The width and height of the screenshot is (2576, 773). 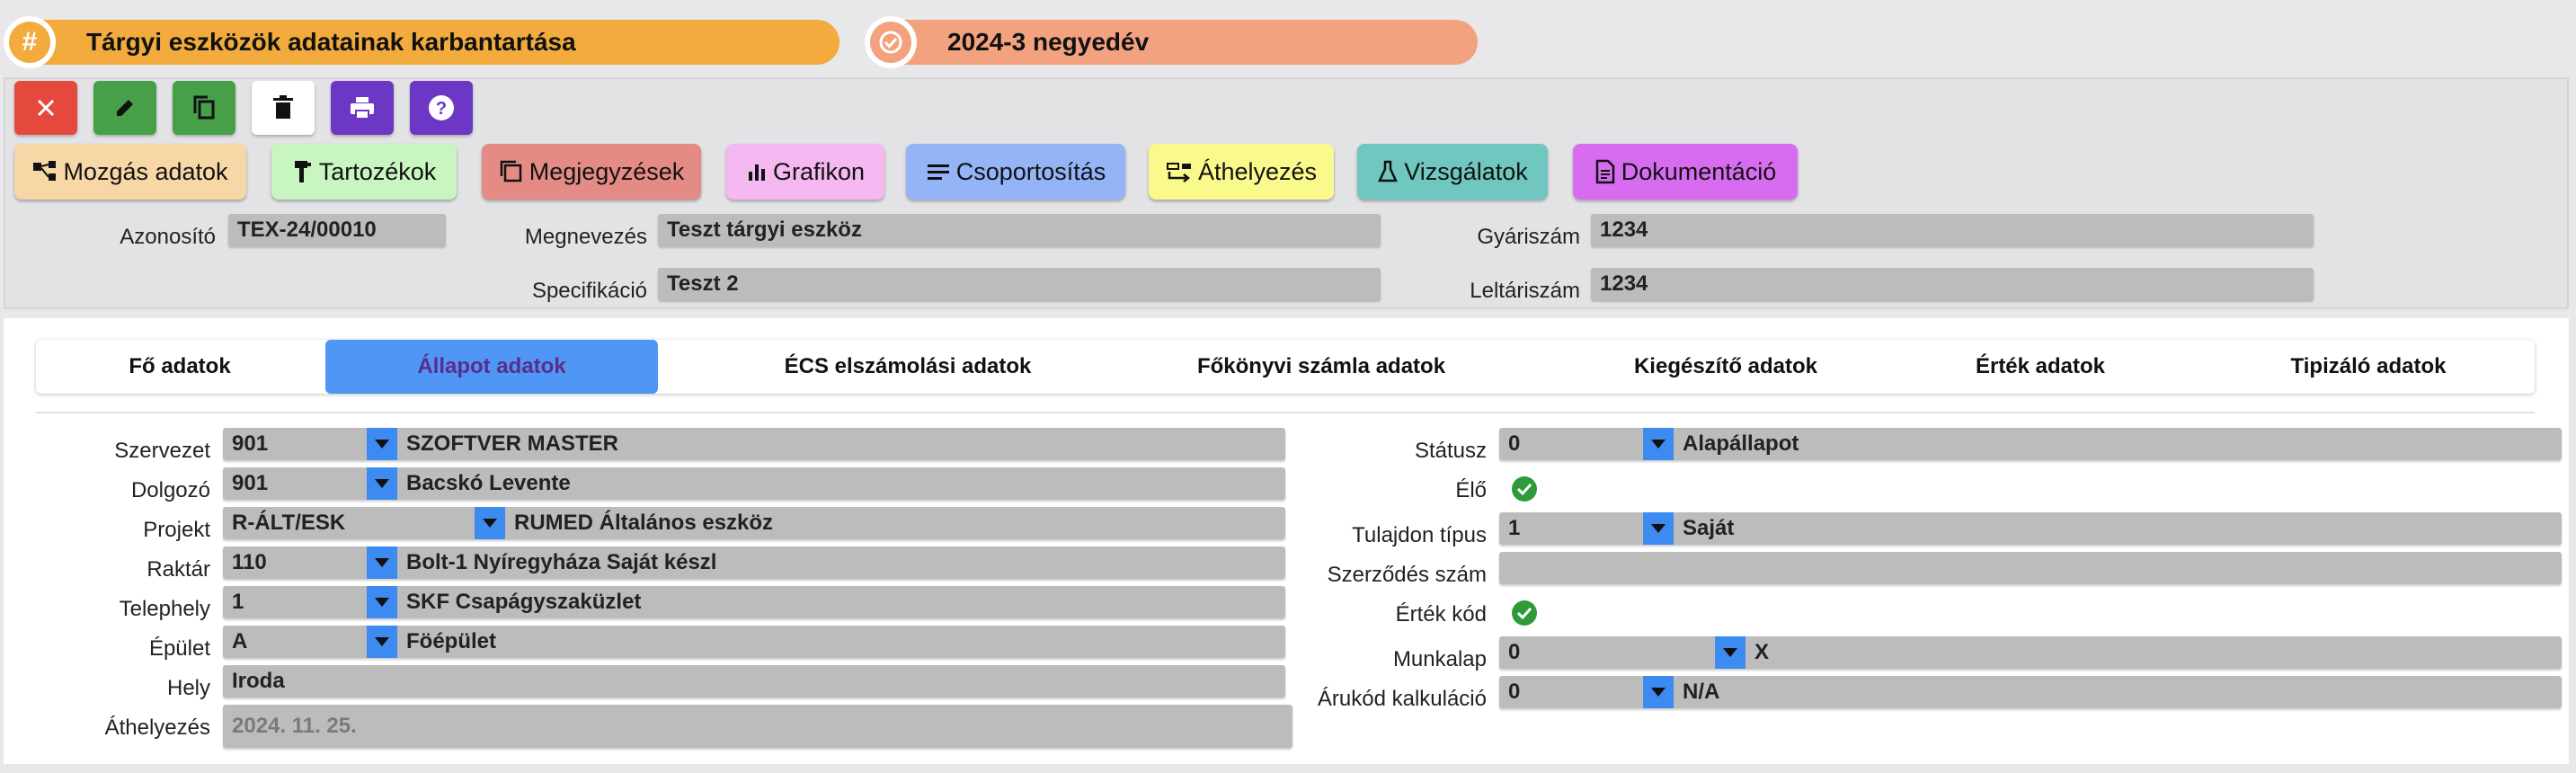 I want to click on telephely-code: 1, so click(x=238, y=602).